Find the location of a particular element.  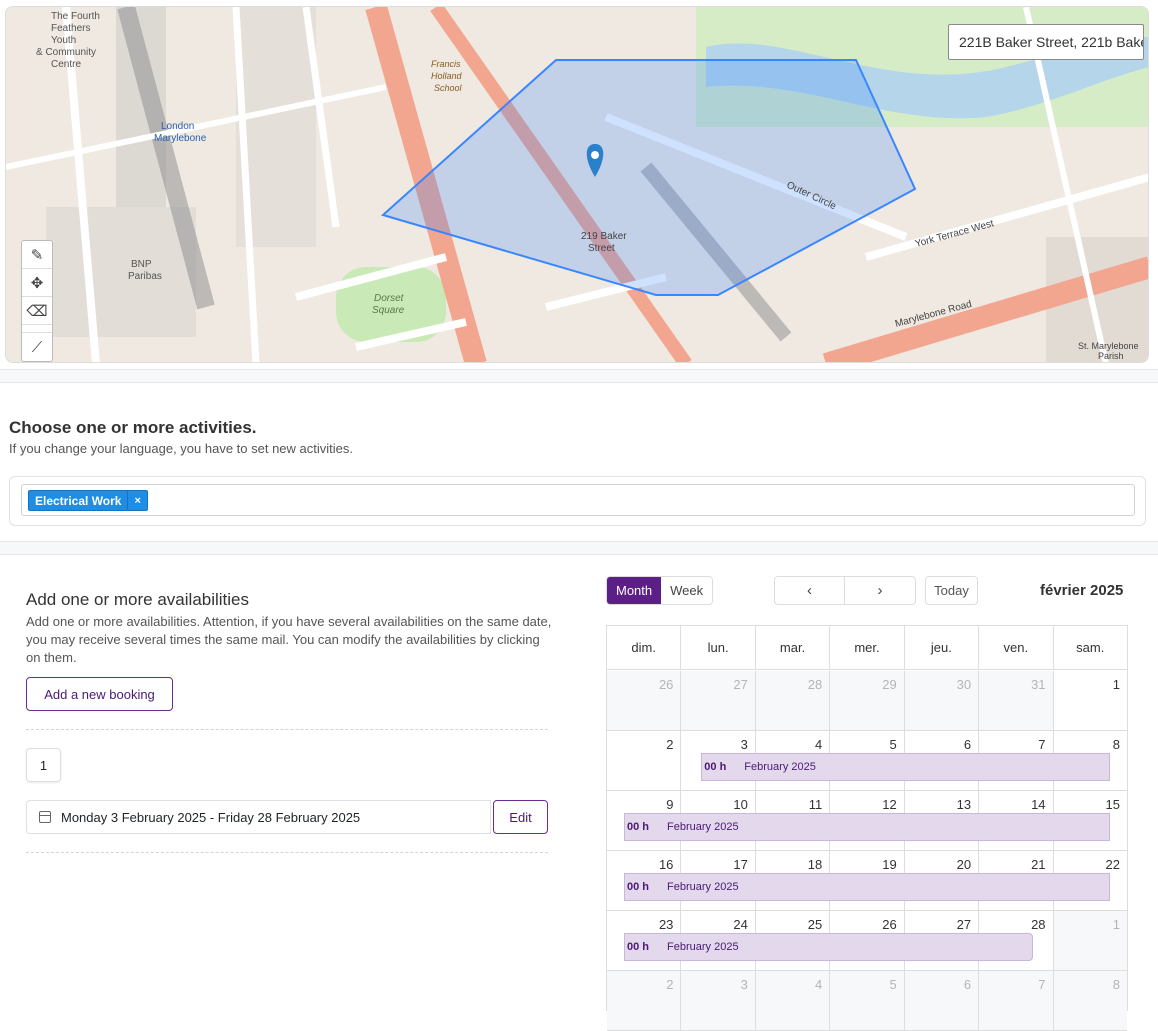

activities-title: Choose one or more activities. is located at coordinates (133, 427).